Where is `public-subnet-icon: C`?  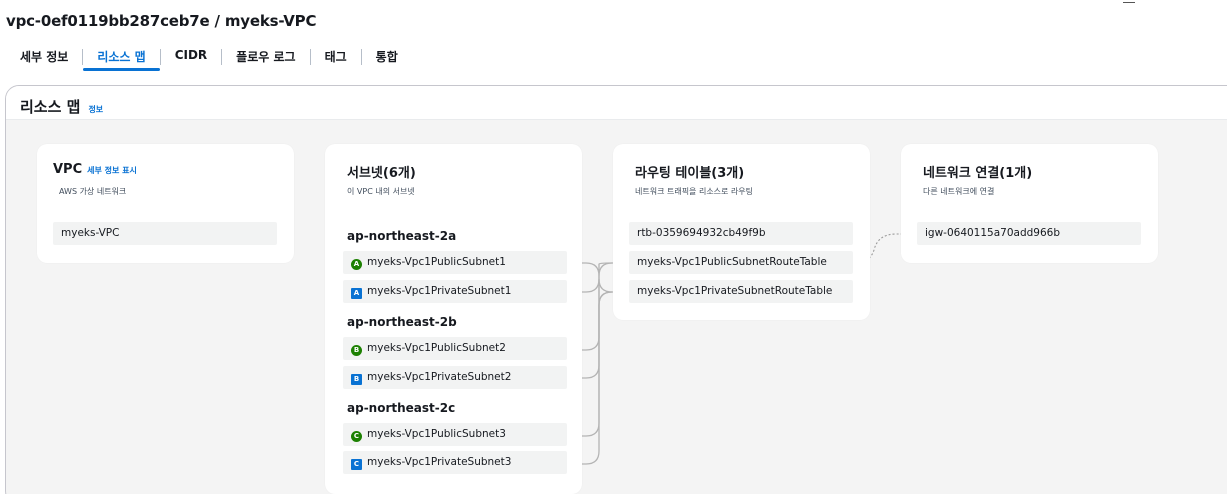
public-subnet-icon: C is located at coordinates (356, 436).